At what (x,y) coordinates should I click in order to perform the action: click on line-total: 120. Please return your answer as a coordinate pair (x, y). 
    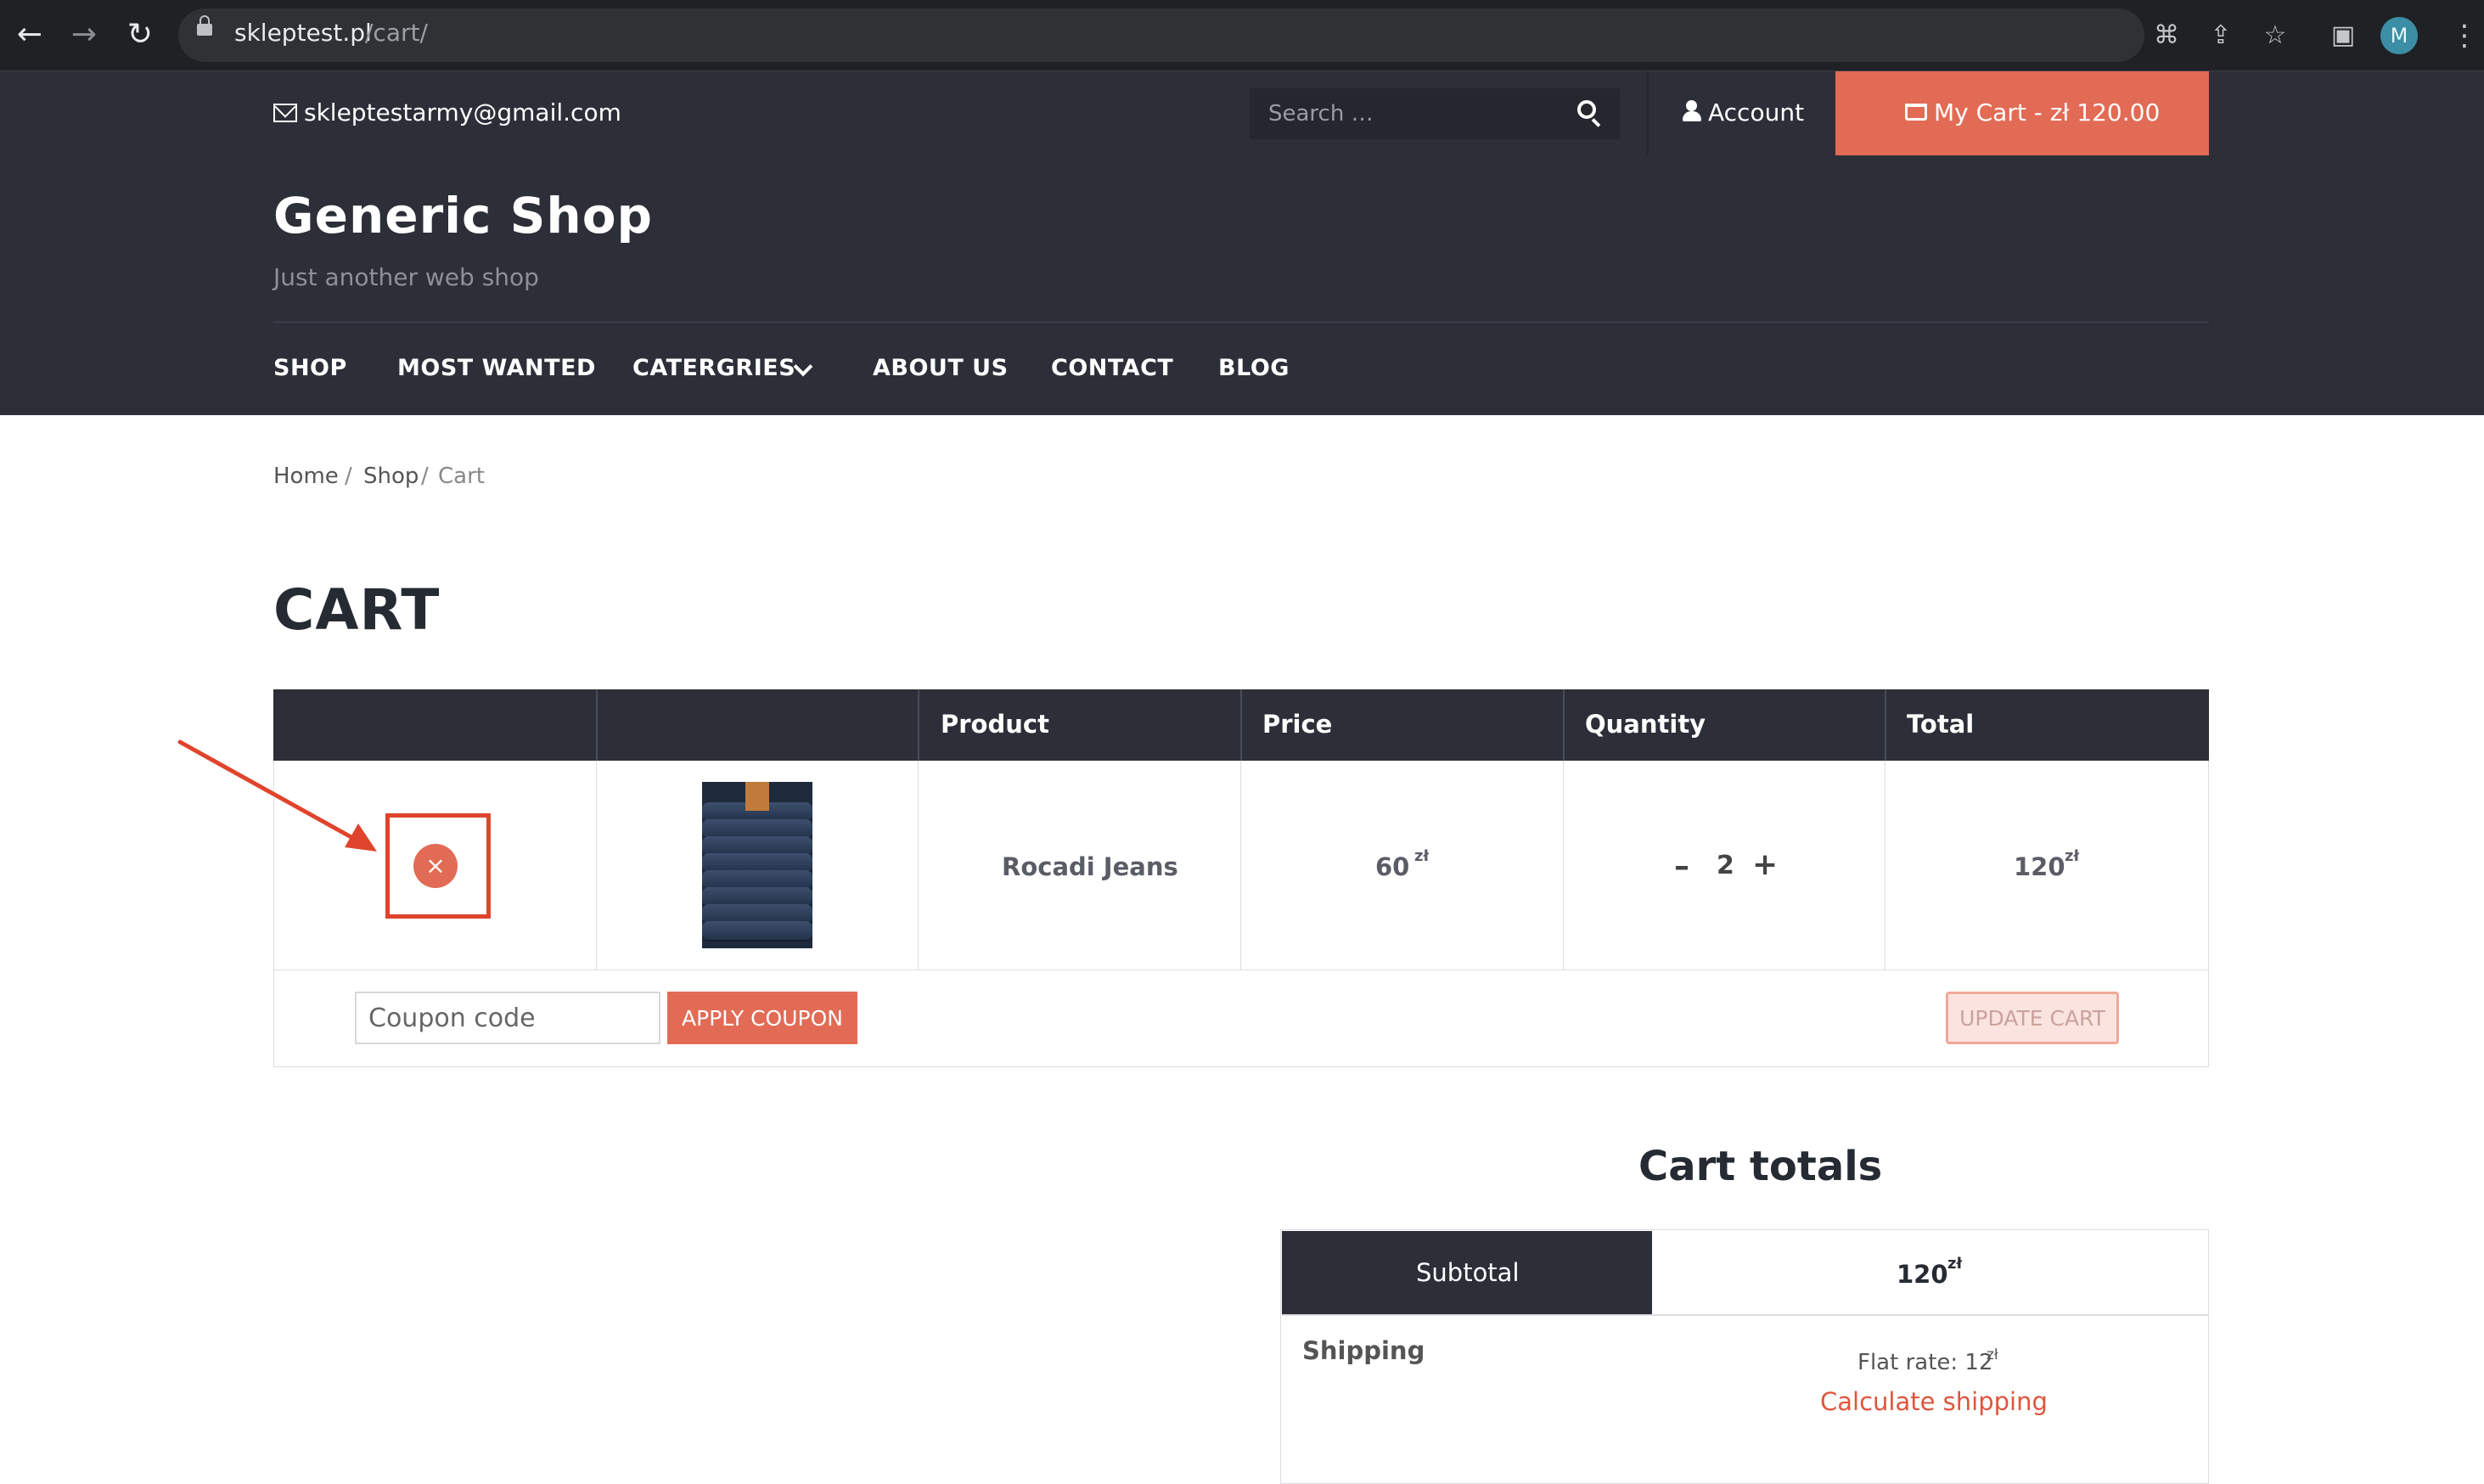
    Looking at the image, I should click on (2039, 866).